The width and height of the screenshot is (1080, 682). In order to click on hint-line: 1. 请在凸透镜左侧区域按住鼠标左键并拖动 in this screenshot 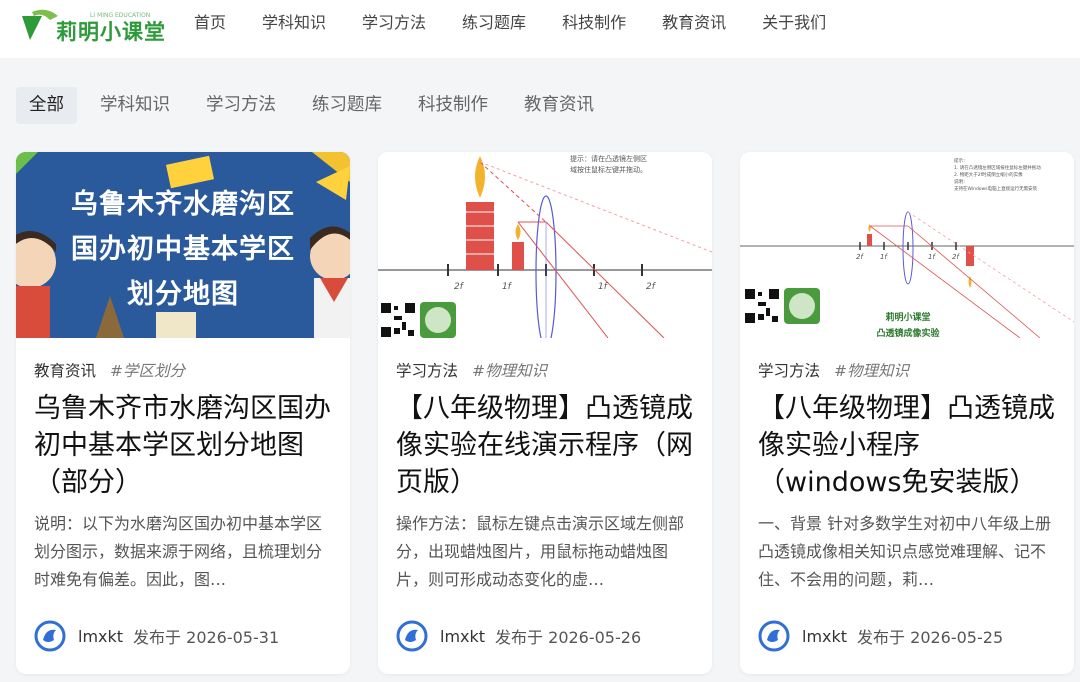, I will do `click(997, 168)`.